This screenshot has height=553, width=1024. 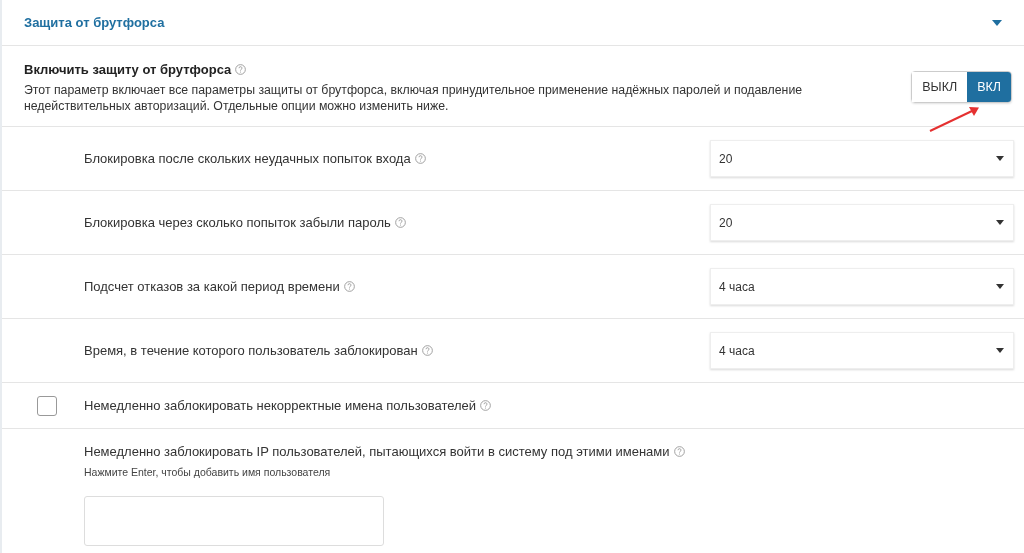 What do you see at coordinates (234, 521) in the screenshot?
I see `usernames-field` at bounding box center [234, 521].